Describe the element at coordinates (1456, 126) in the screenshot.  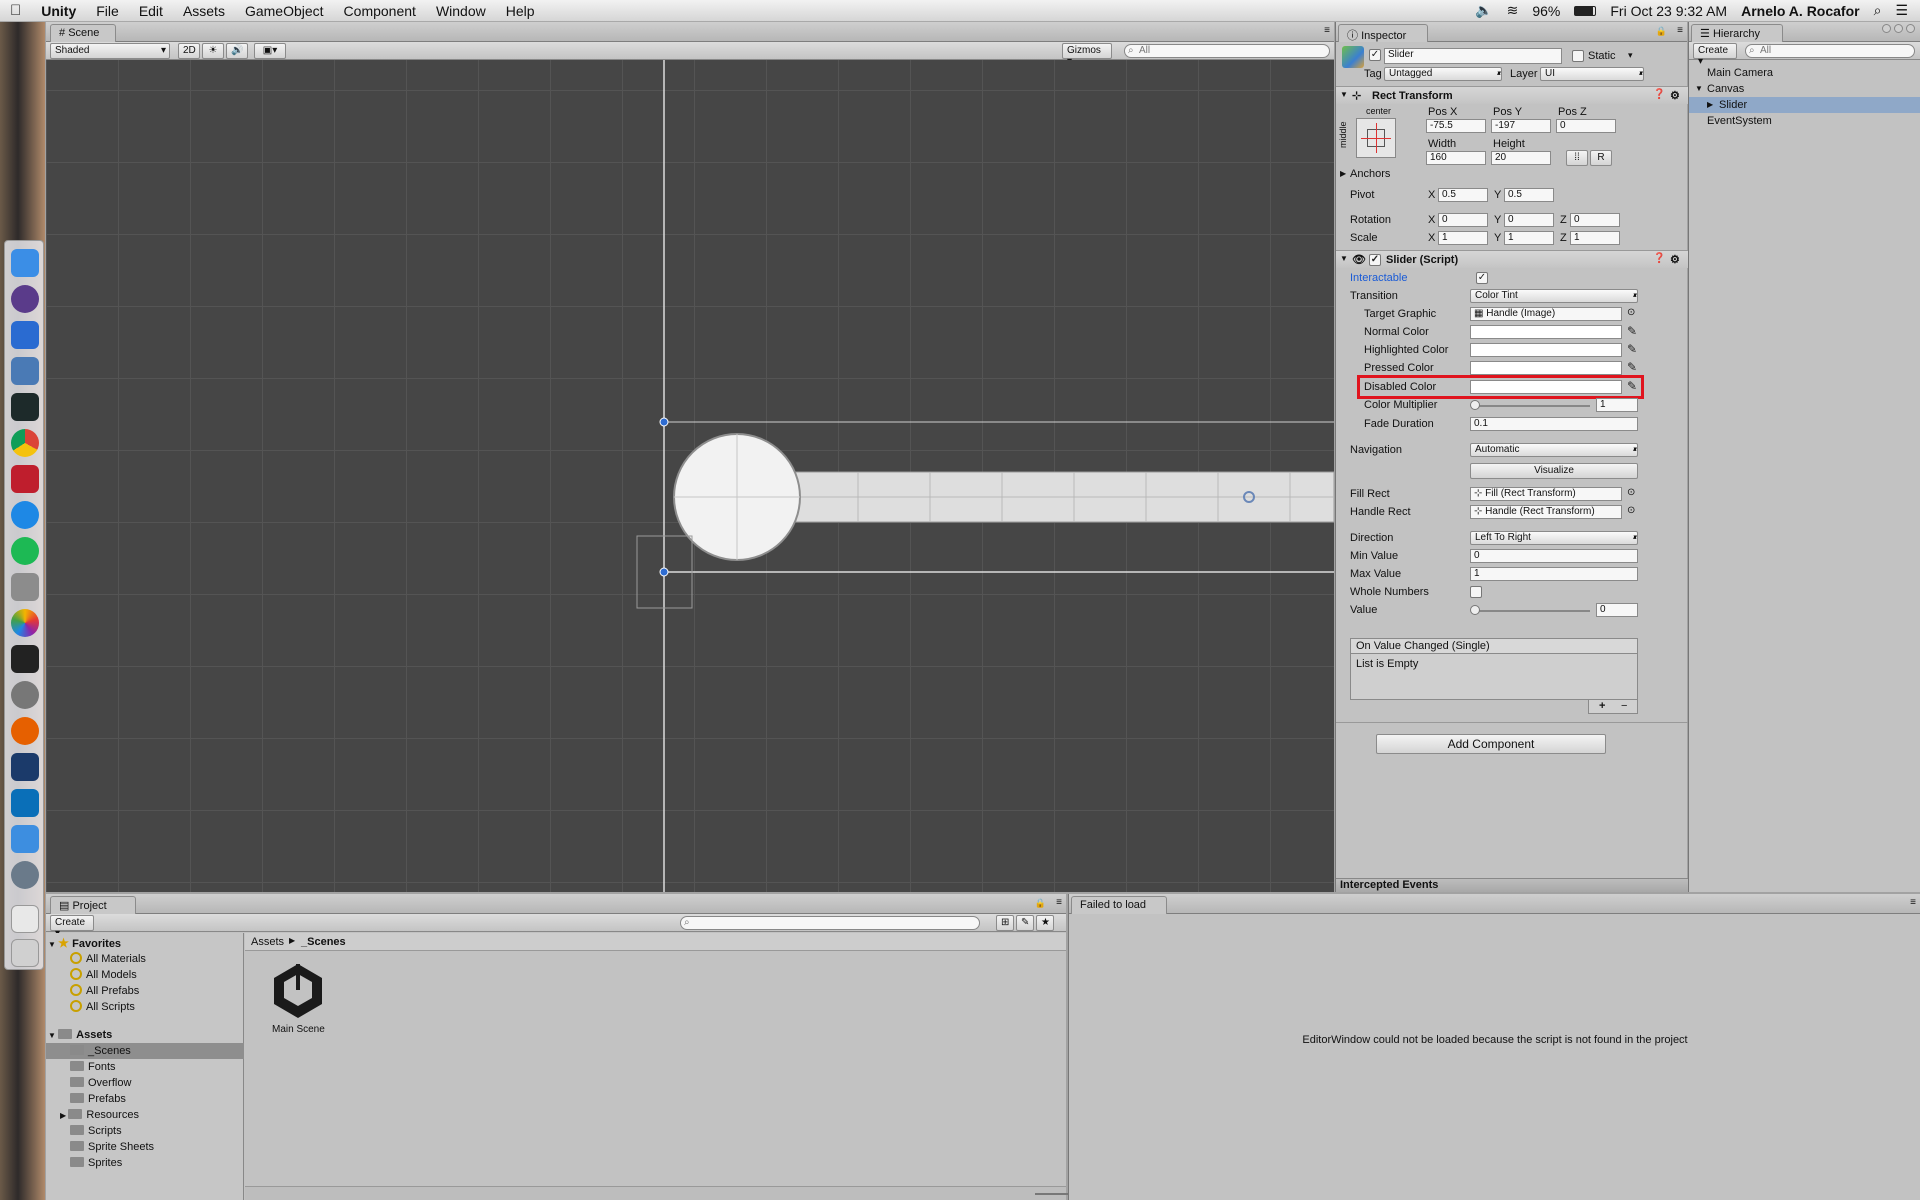
I see `pos-x-field: -75.5` at that location.